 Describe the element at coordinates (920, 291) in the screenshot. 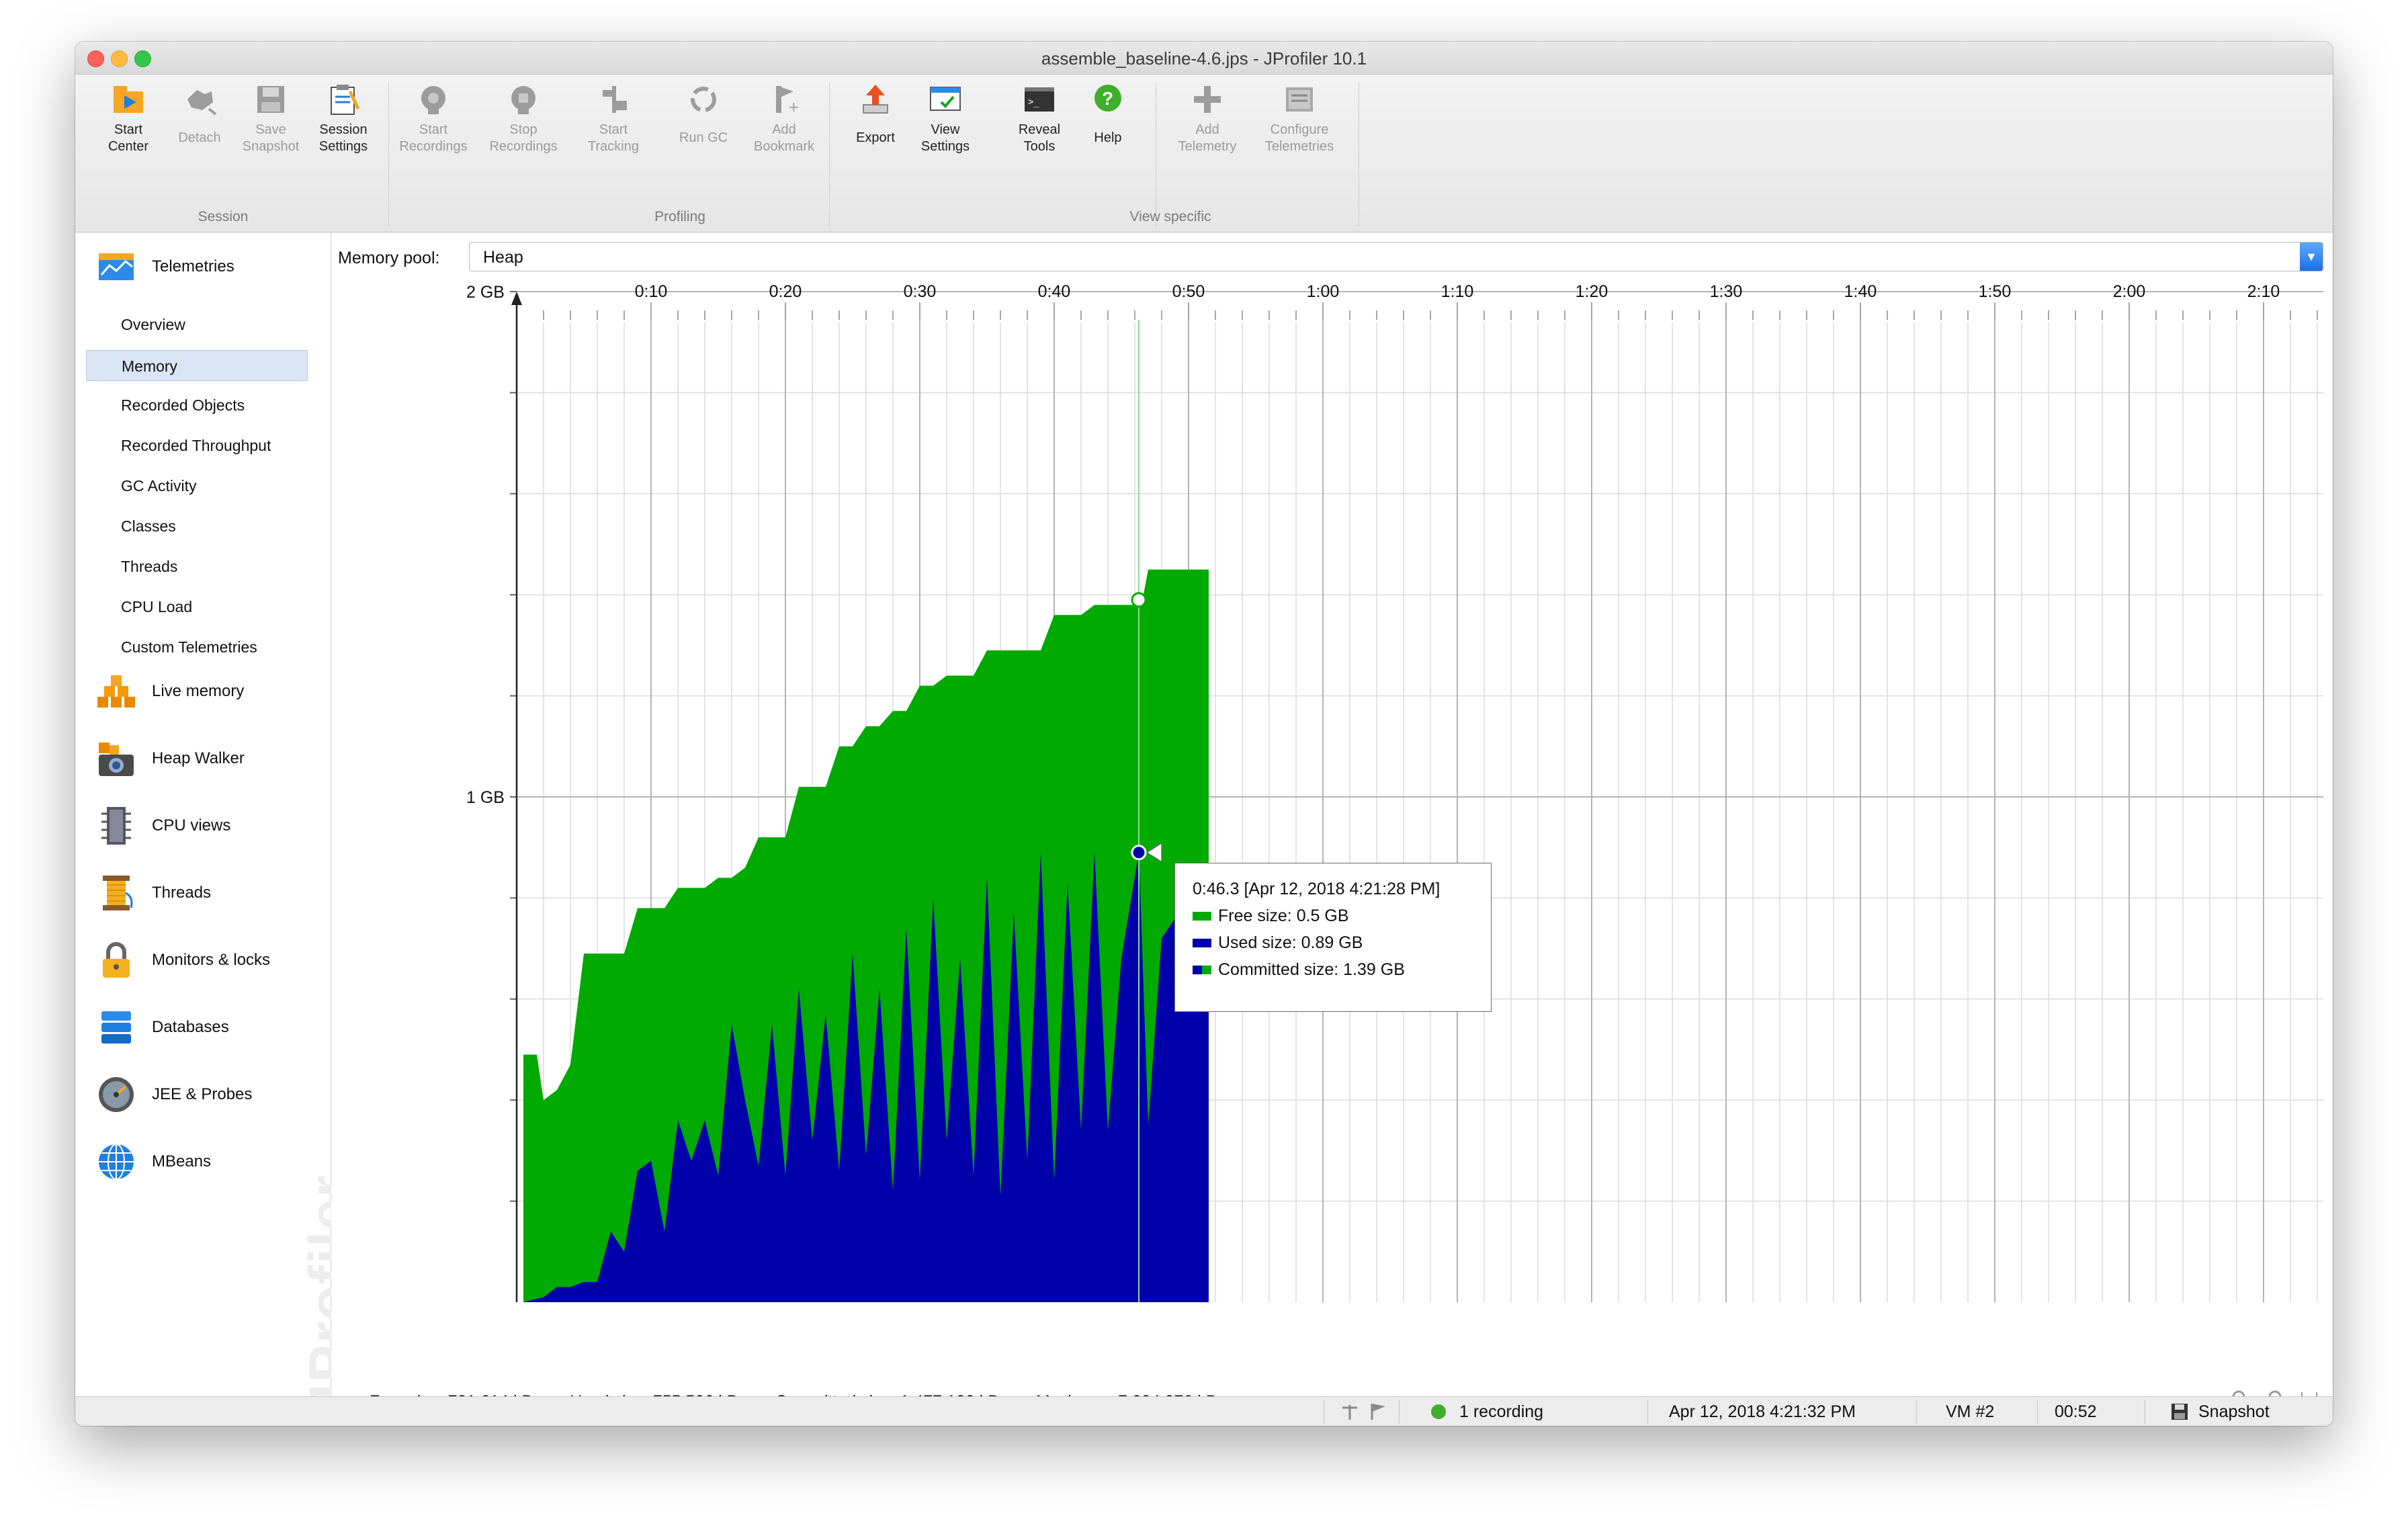

I see `x-tick-label: 0:30` at that location.